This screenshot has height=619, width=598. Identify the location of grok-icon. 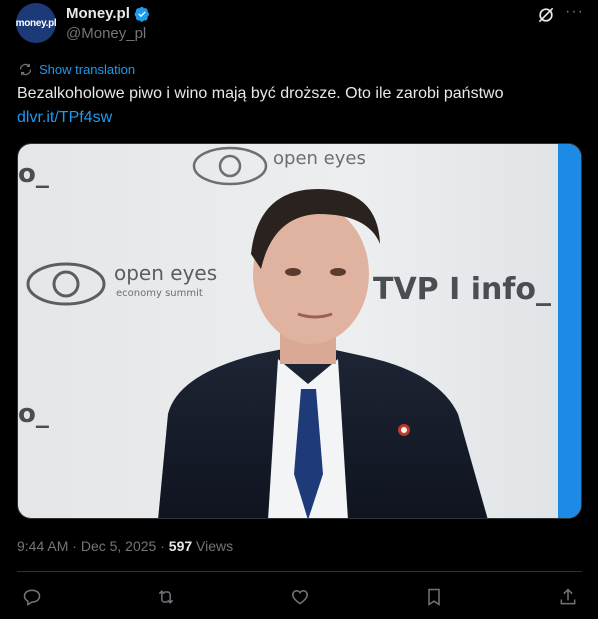
(546, 15).